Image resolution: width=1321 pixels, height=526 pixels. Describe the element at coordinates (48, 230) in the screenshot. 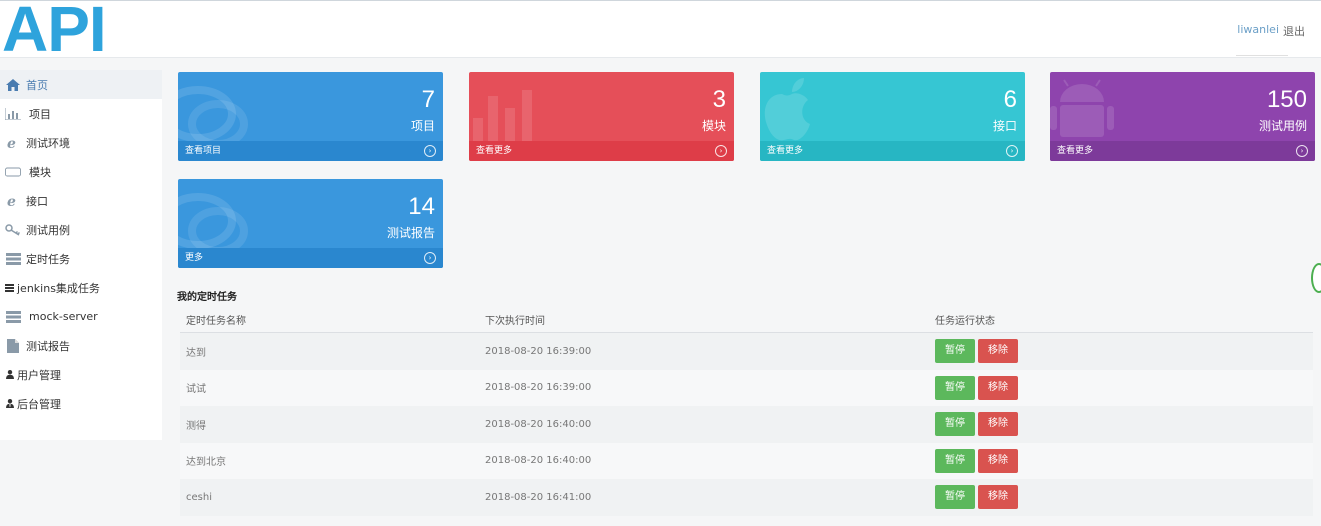

I see `sidebar-item-label: 测试用例` at that location.